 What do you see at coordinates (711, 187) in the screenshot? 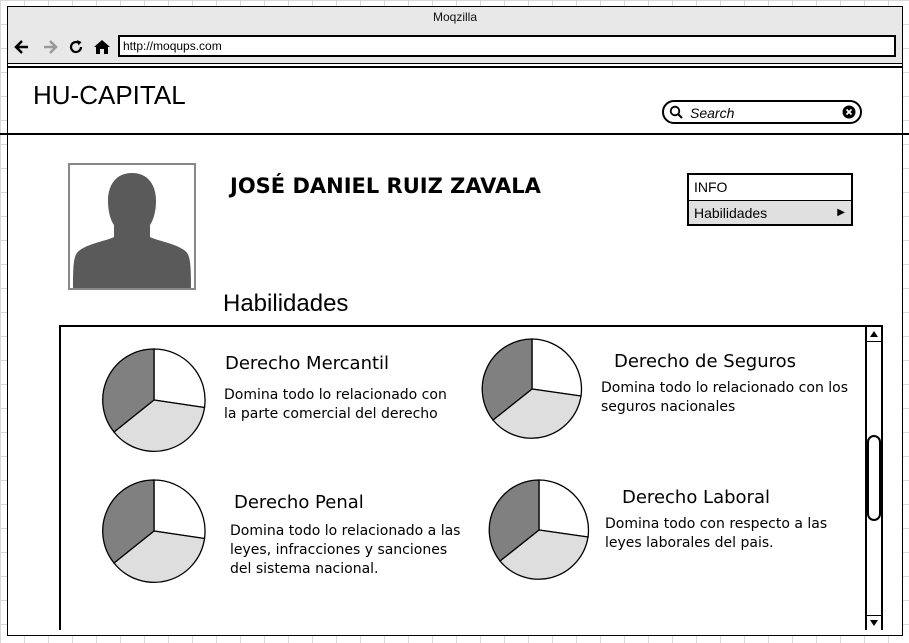
I see `menu-item-label: INFO` at bounding box center [711, 187].